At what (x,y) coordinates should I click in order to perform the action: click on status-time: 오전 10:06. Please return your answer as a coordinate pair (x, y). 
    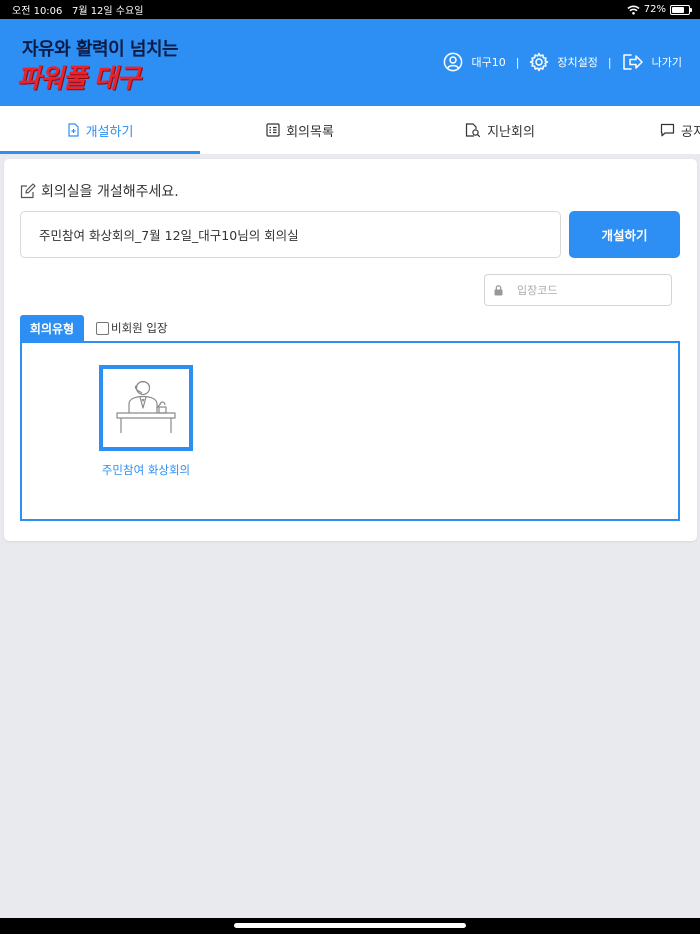
    Looking at the image, I should click on (37, 11).